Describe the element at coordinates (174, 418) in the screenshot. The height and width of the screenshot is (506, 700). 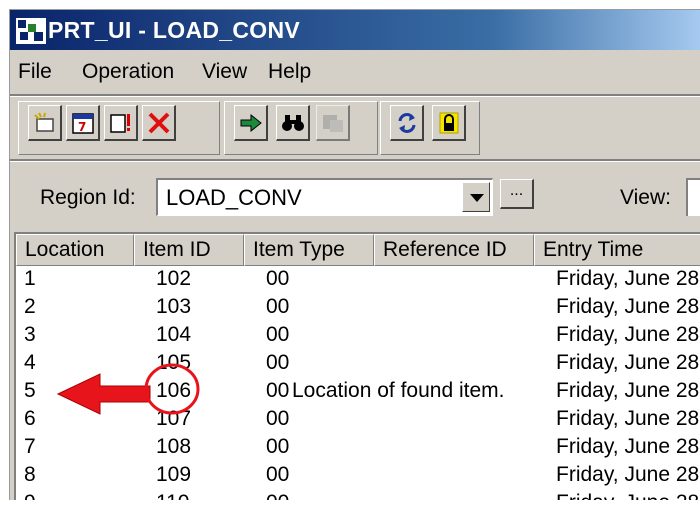
I see `item-id-cell: 107` at that location.